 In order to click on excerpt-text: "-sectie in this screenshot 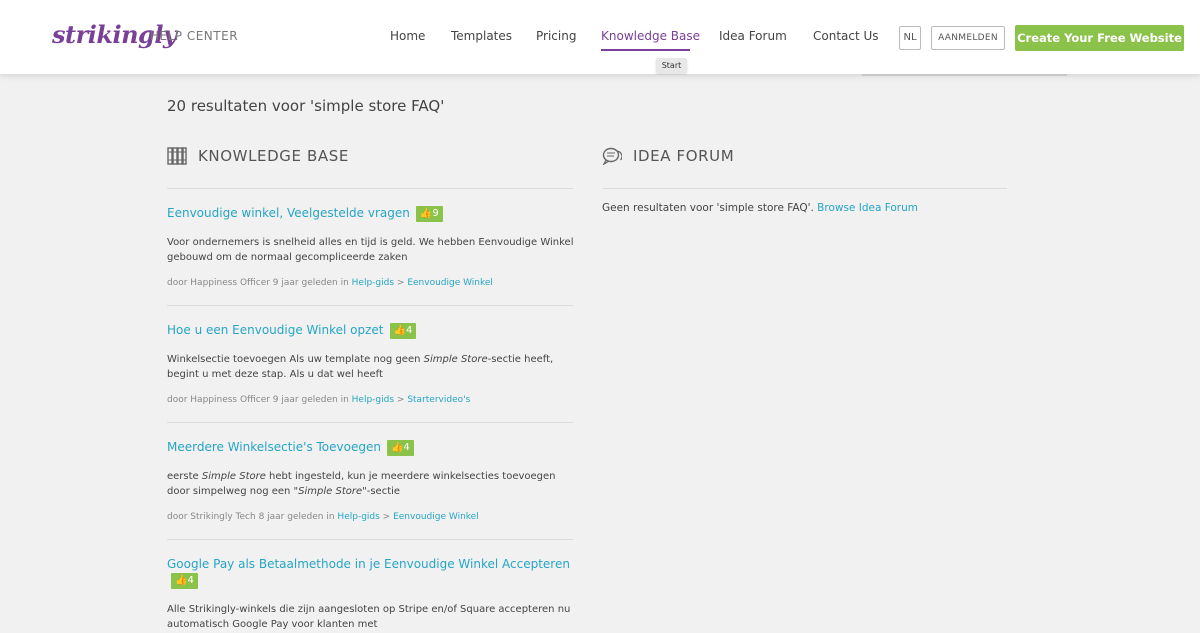, I will do `click(381, 491)`.